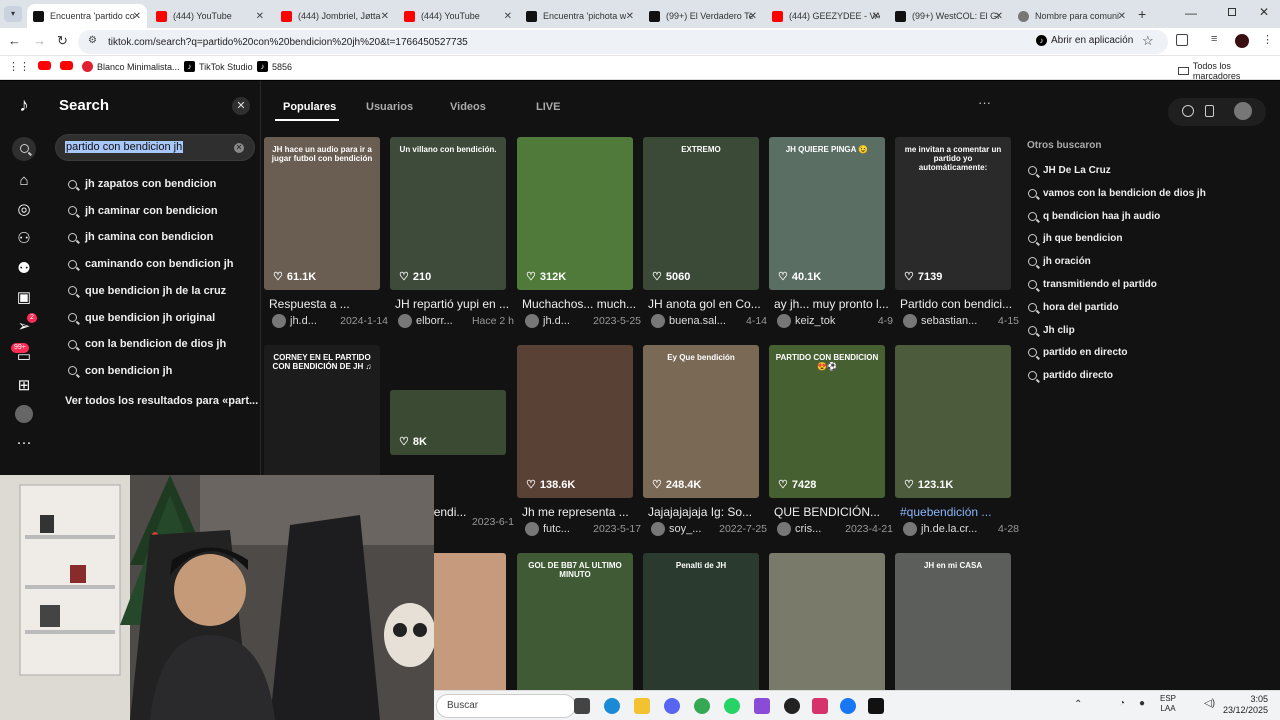 The width and height of the screenshot is (1280, 720). I want to click on device-icon, so click(1209, 111).